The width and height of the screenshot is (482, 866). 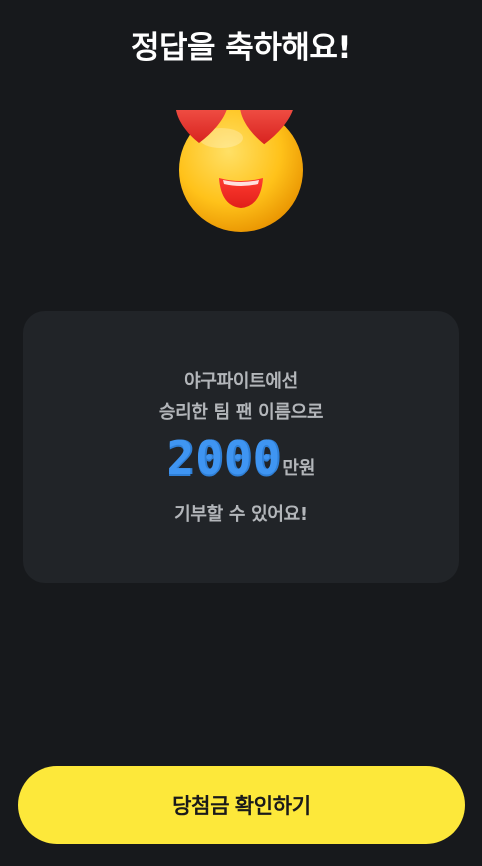 I want to click on check-prize-button-label: 당첨금 확인하기, so click(x=241, y=806).